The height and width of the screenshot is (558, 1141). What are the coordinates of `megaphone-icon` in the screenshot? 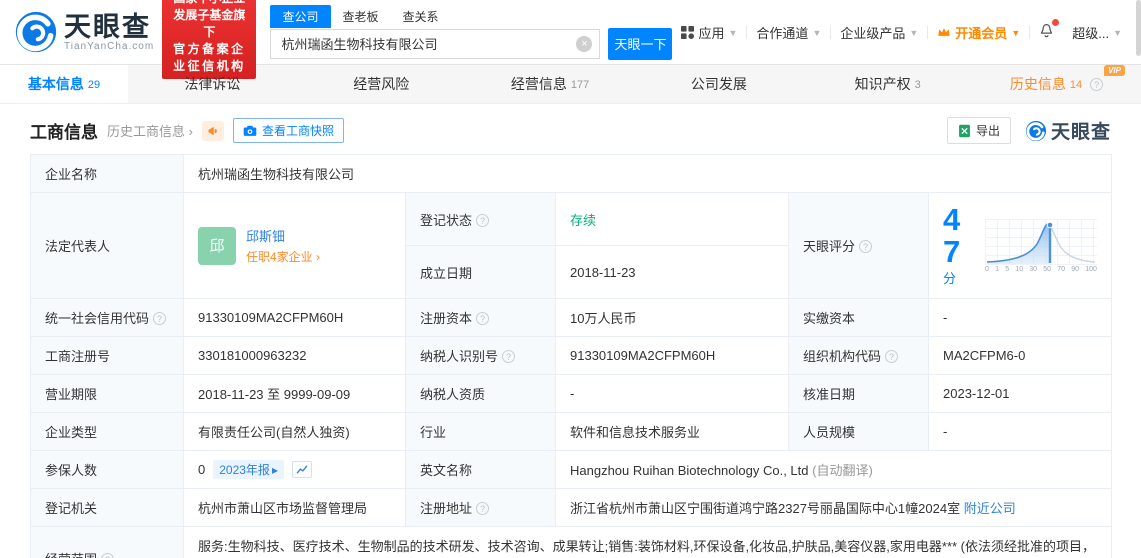 It's located at (212, 130).